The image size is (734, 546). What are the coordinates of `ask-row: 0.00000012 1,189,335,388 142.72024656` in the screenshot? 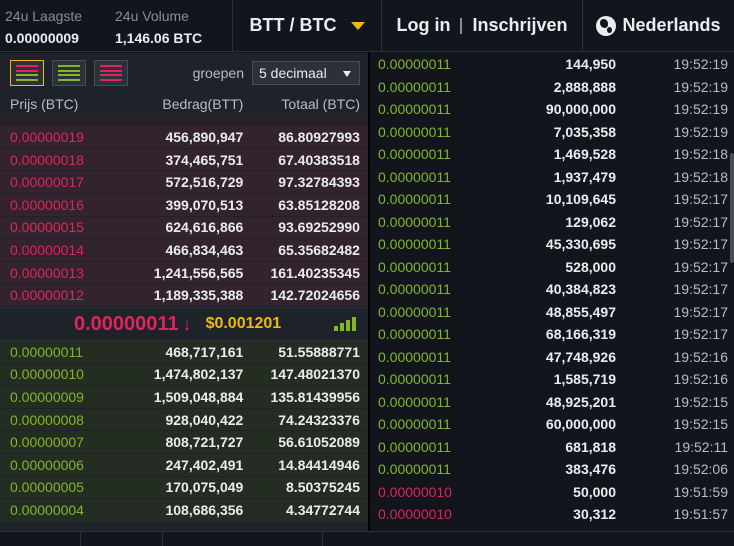 It's located at (184, 295).